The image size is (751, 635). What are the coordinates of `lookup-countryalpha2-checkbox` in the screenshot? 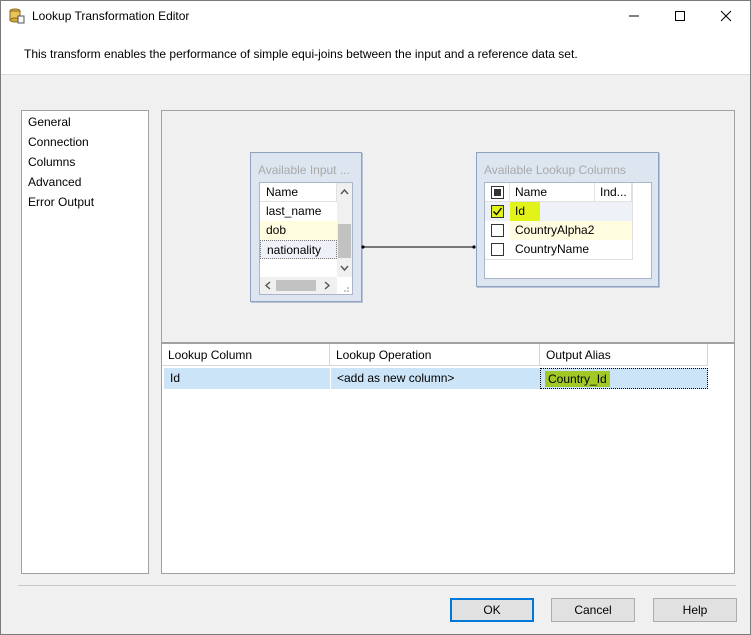 It's located at (497, 230).